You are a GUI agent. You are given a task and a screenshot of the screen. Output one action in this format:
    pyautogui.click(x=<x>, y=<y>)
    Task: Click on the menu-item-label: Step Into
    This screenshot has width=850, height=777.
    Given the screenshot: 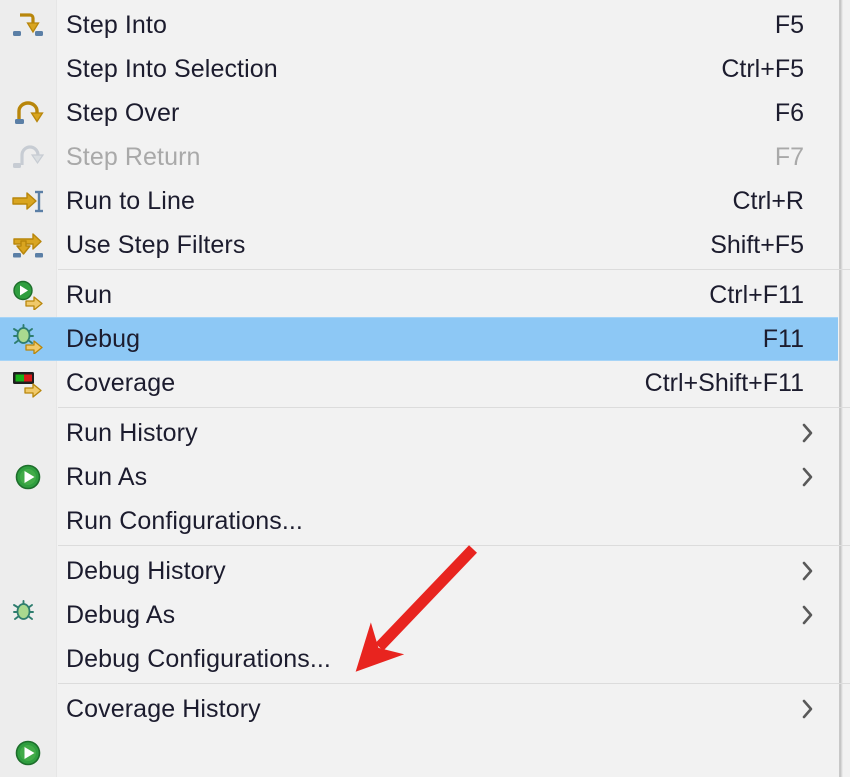 What is the action you would take?
    pyautogui.click(x=116, y=24)
    